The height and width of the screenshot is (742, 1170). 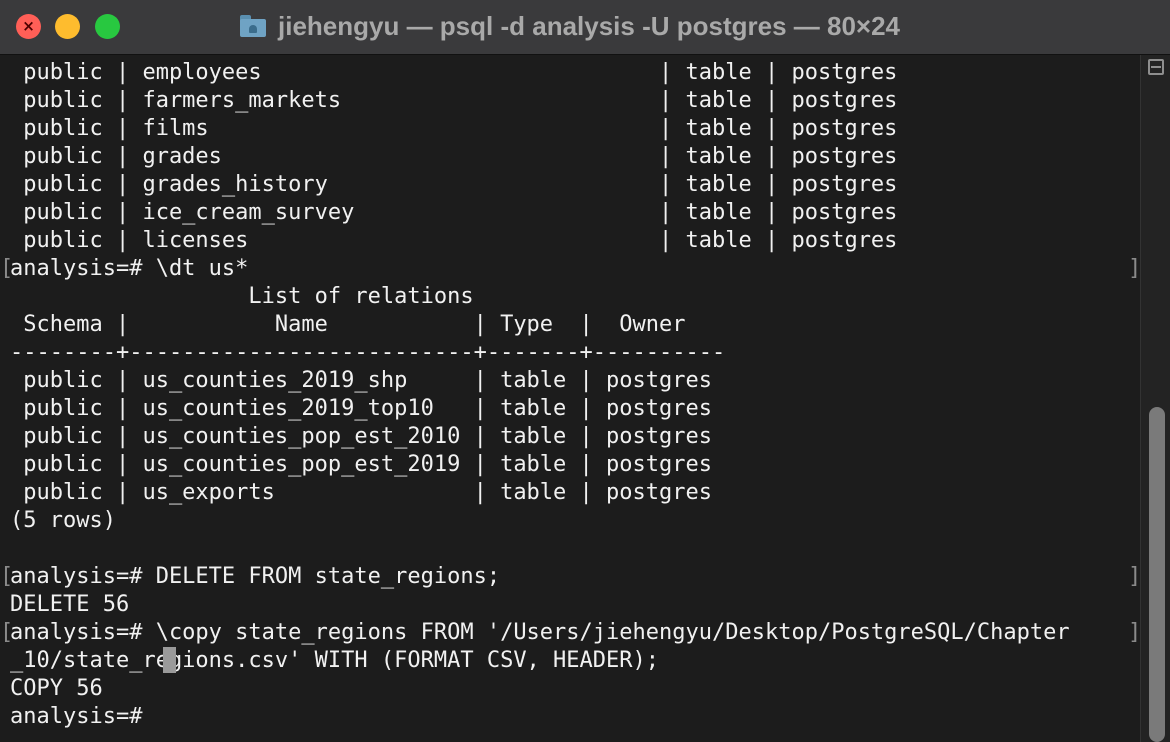 What do you see at coordinates (454, 128) in the screenshot?
I see `table-row-films: public | films | table | postgres` at bounding box center [454, 128].